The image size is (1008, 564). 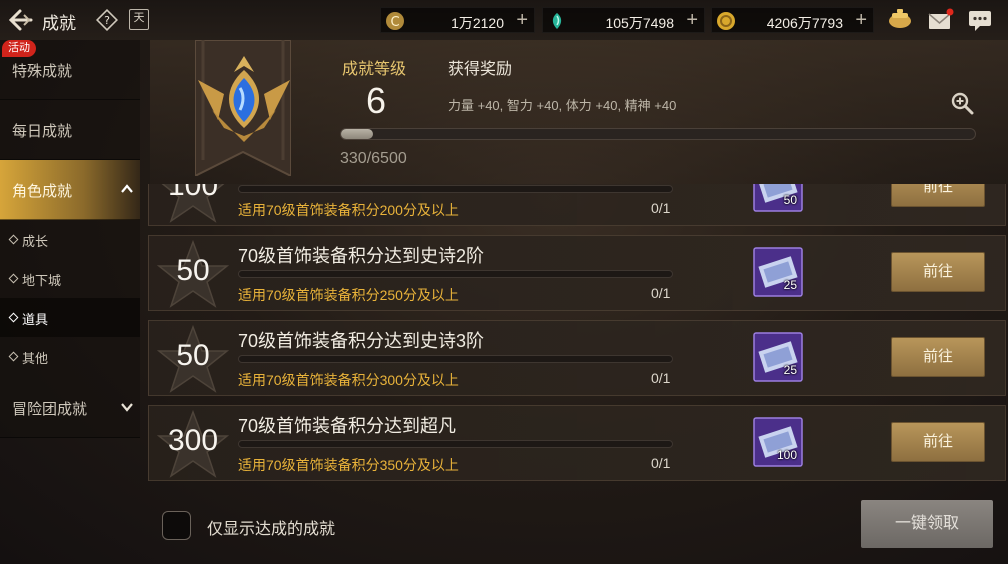 I want to click on gem-icon, so click(x=557, y=21).